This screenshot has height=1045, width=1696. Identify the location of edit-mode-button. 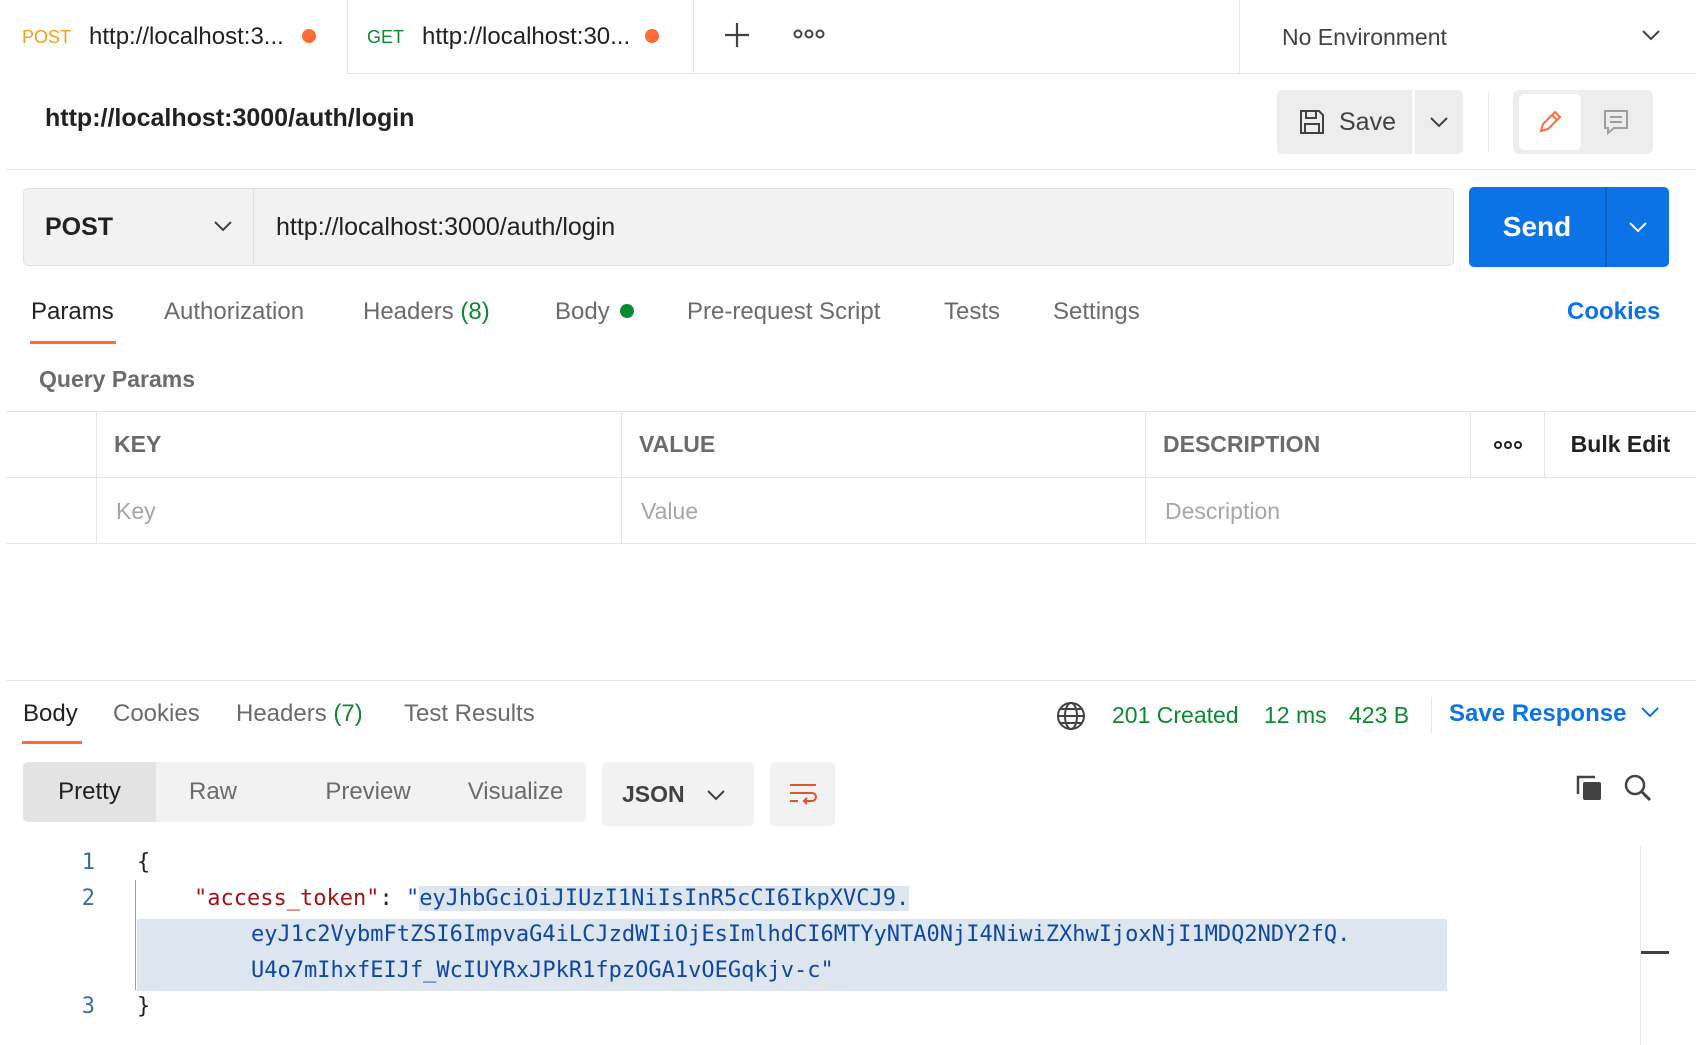
(1550, 122).